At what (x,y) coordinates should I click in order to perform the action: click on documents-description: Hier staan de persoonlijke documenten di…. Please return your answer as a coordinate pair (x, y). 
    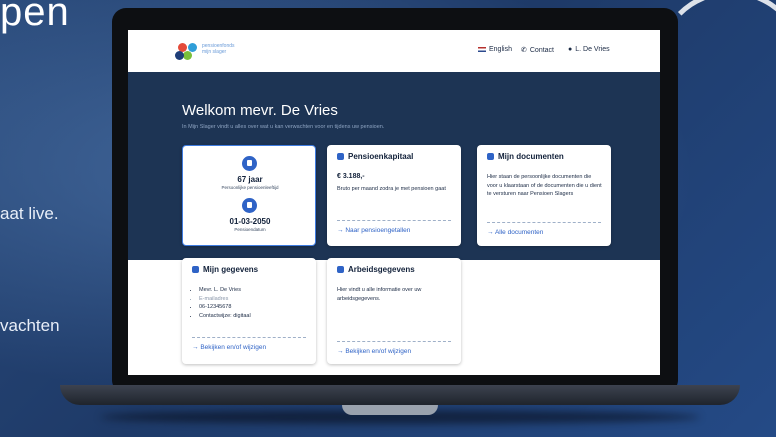
    Looking at the image, I should click on (544, 185).